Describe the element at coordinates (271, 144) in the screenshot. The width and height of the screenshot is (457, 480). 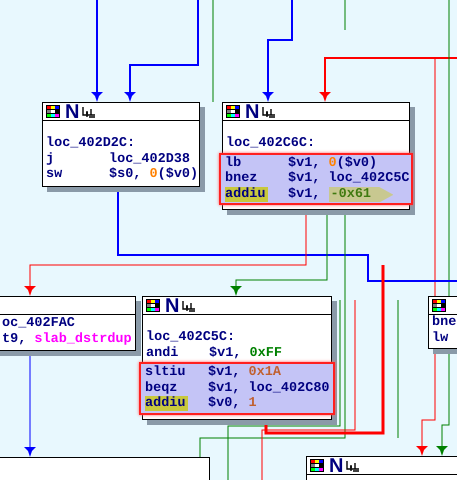
I see `code-label: loc_402C6C:` at that location.